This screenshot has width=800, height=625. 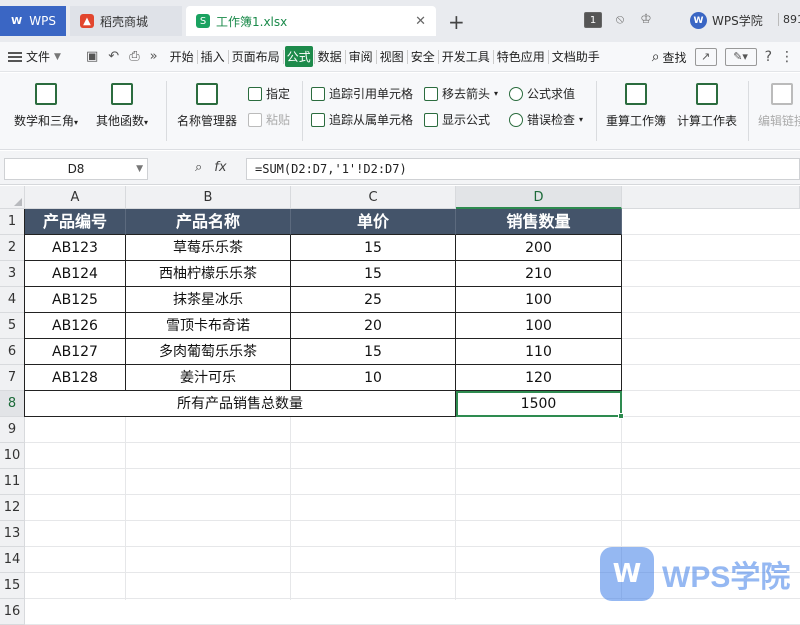 I want to click on calculate-sheet-button: 计算工作表, so click(x=707, y=106).